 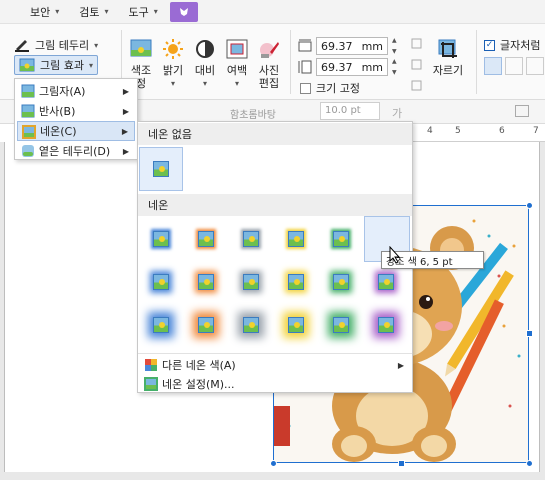 I want to click on picture-effect-button: 그림 효과 ▾, so click(x=56, y=65).